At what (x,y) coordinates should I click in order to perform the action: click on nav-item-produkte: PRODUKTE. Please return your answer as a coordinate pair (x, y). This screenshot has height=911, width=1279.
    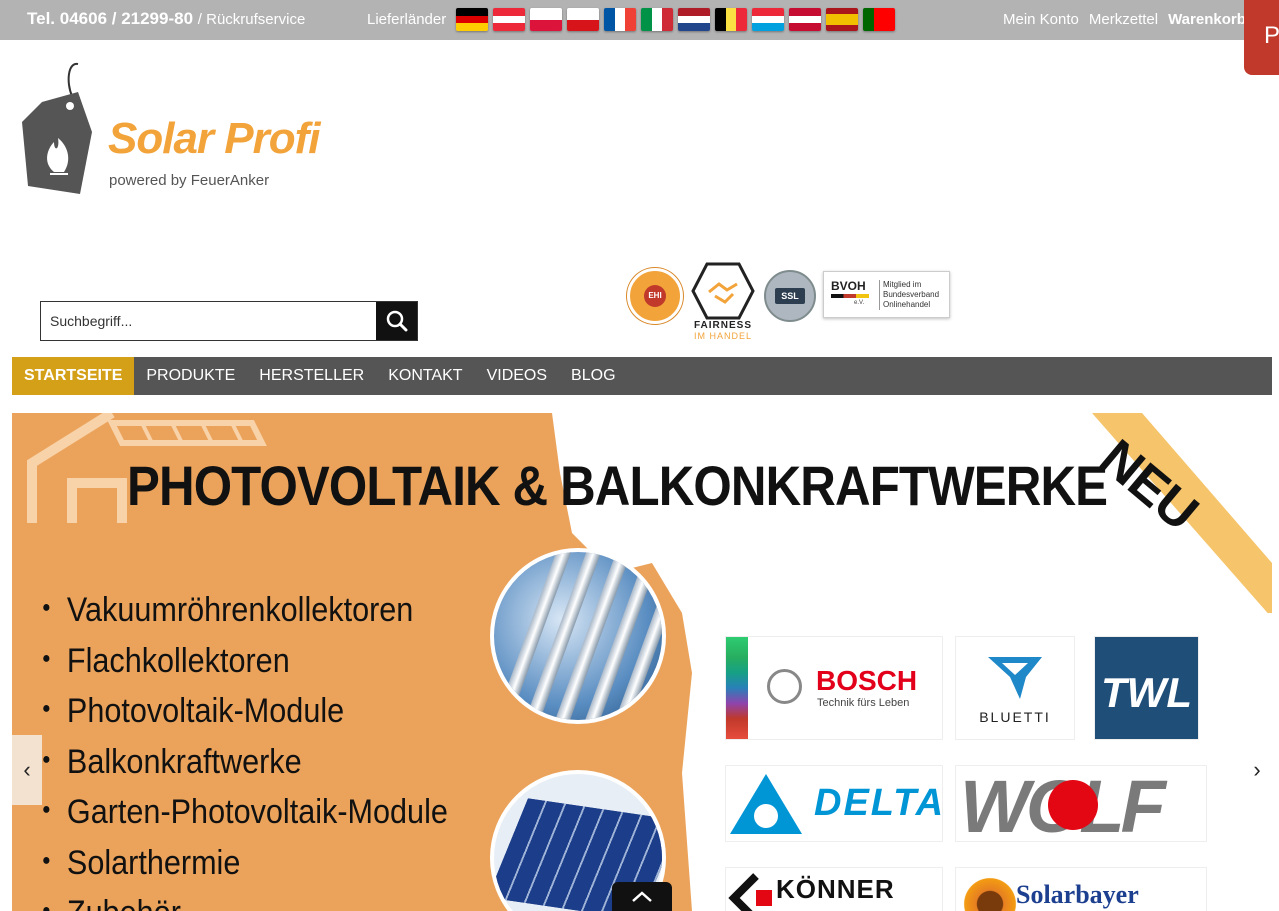
    Looking at the image, I should click on (190, 376).